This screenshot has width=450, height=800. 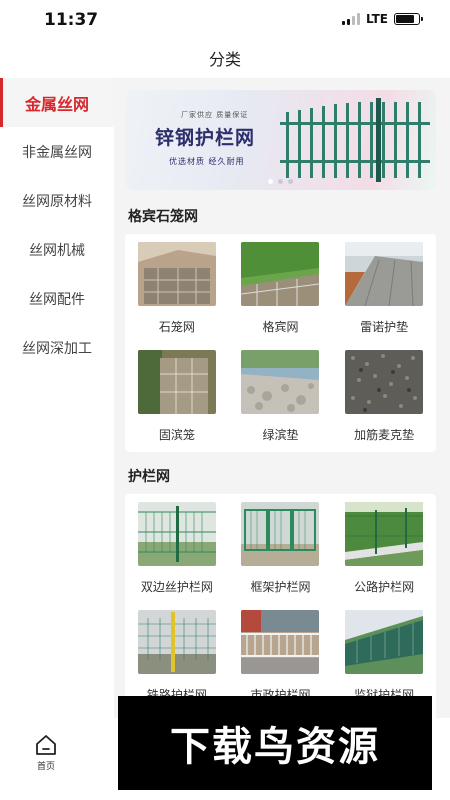 What do you see at coordinates (280, 642) in the screenshot?
I see `municipal-fence-photo` at bounding box center [280, 642].